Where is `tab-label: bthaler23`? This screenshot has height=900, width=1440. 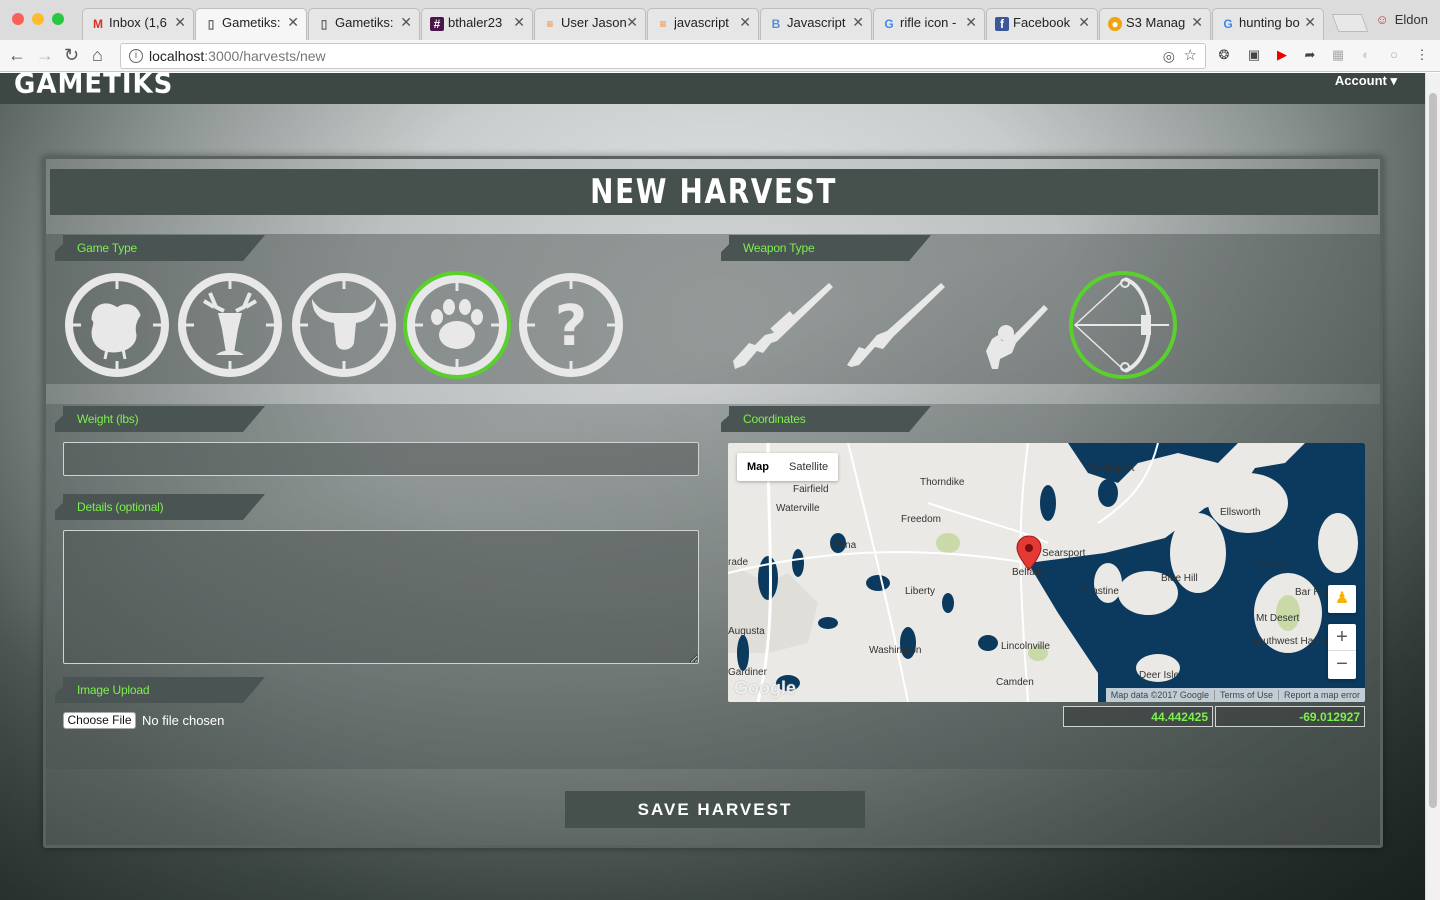
tab-label: bthaler23 is located at coordinates (475, 22).